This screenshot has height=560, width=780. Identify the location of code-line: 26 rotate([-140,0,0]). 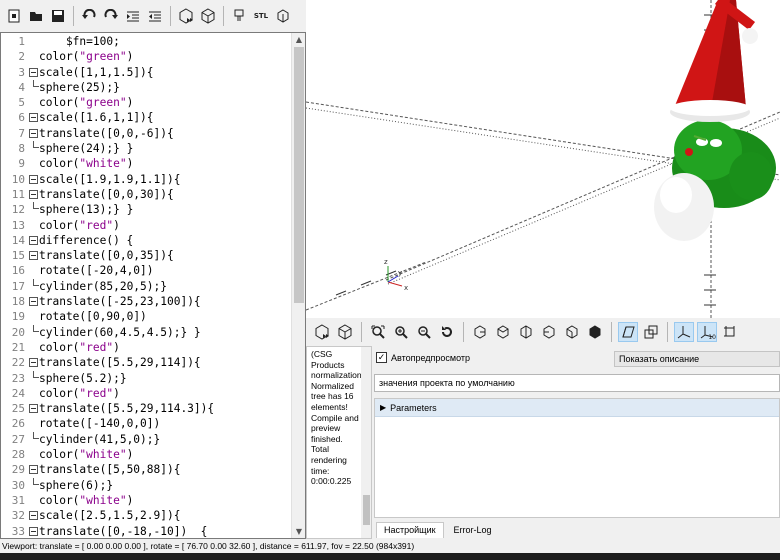
(146, 423).